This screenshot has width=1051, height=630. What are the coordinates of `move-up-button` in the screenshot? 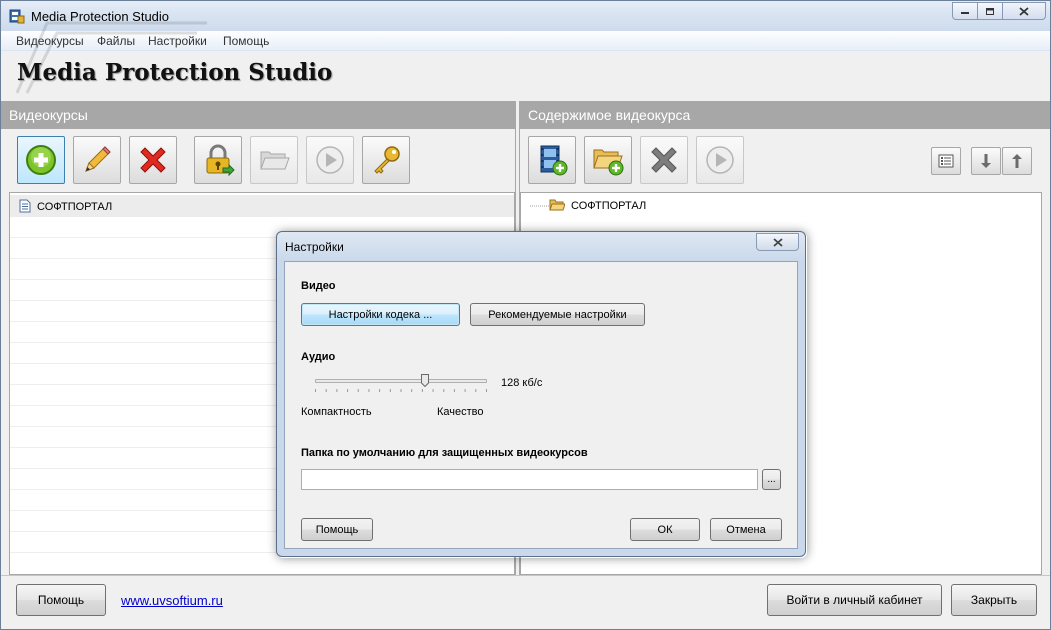 It's located at (1017, 161).